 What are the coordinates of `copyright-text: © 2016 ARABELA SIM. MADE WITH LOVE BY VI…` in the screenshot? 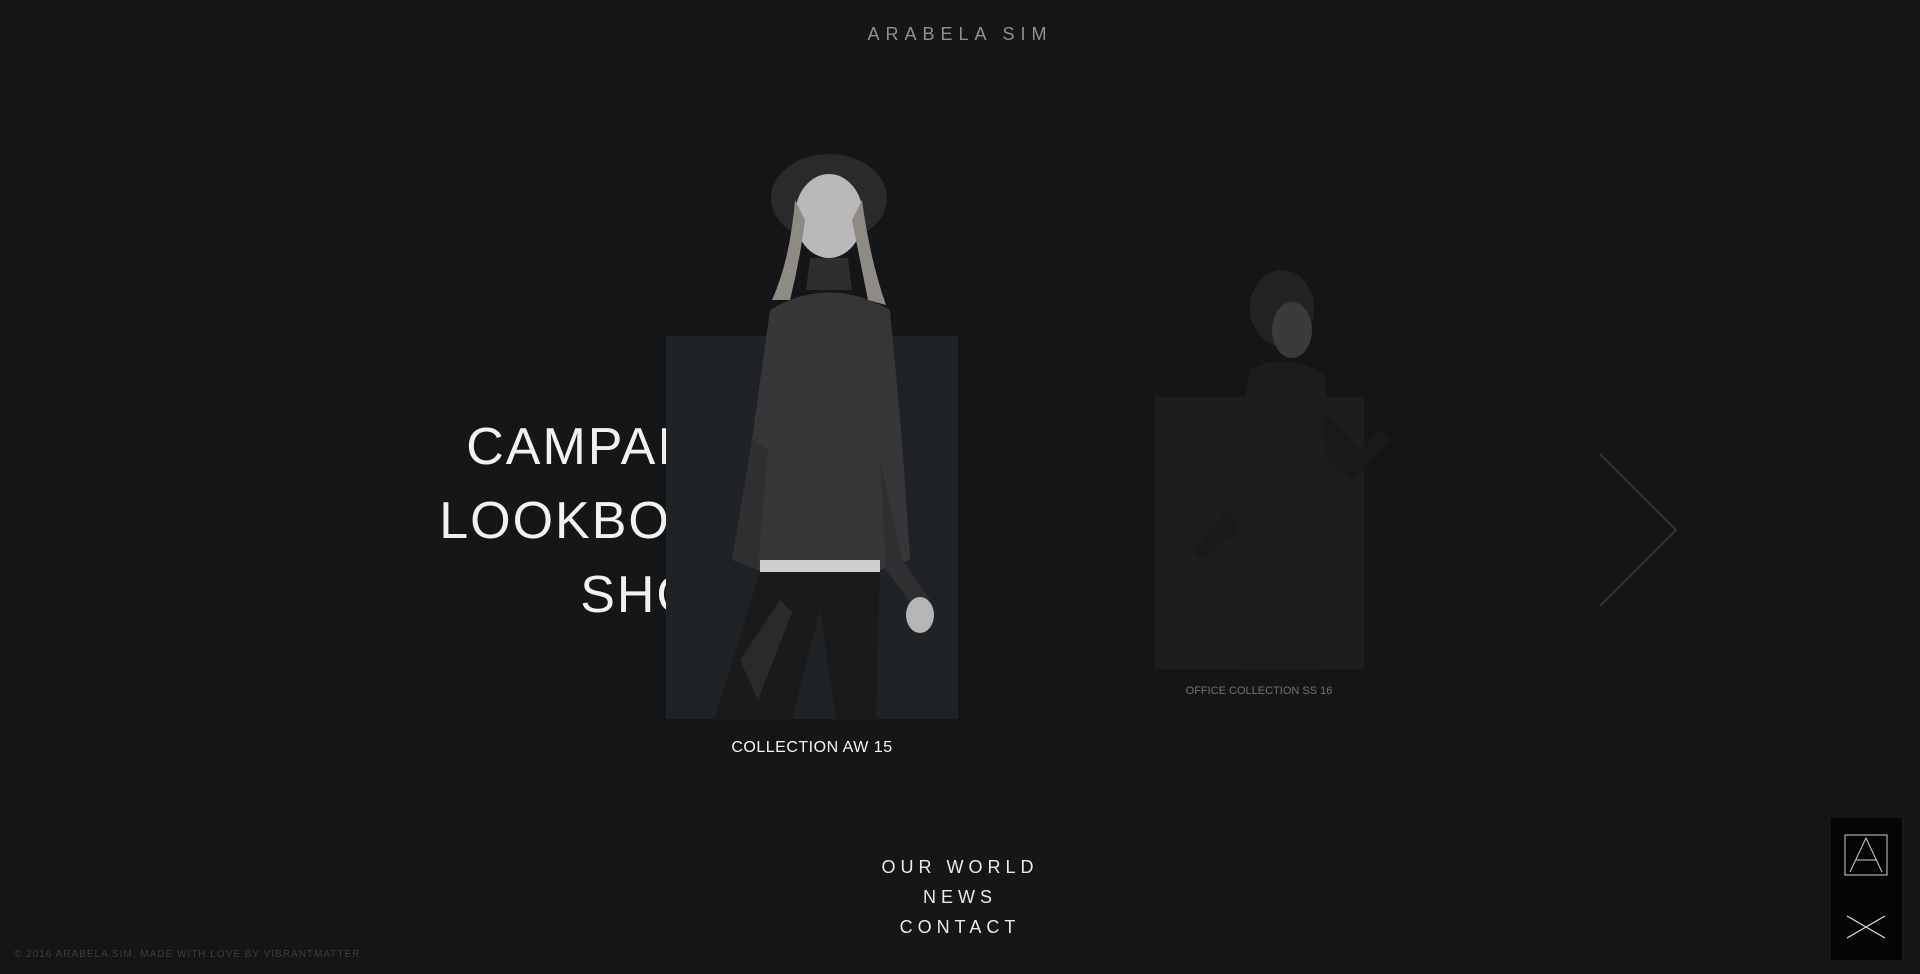 It's located at (187, 954).